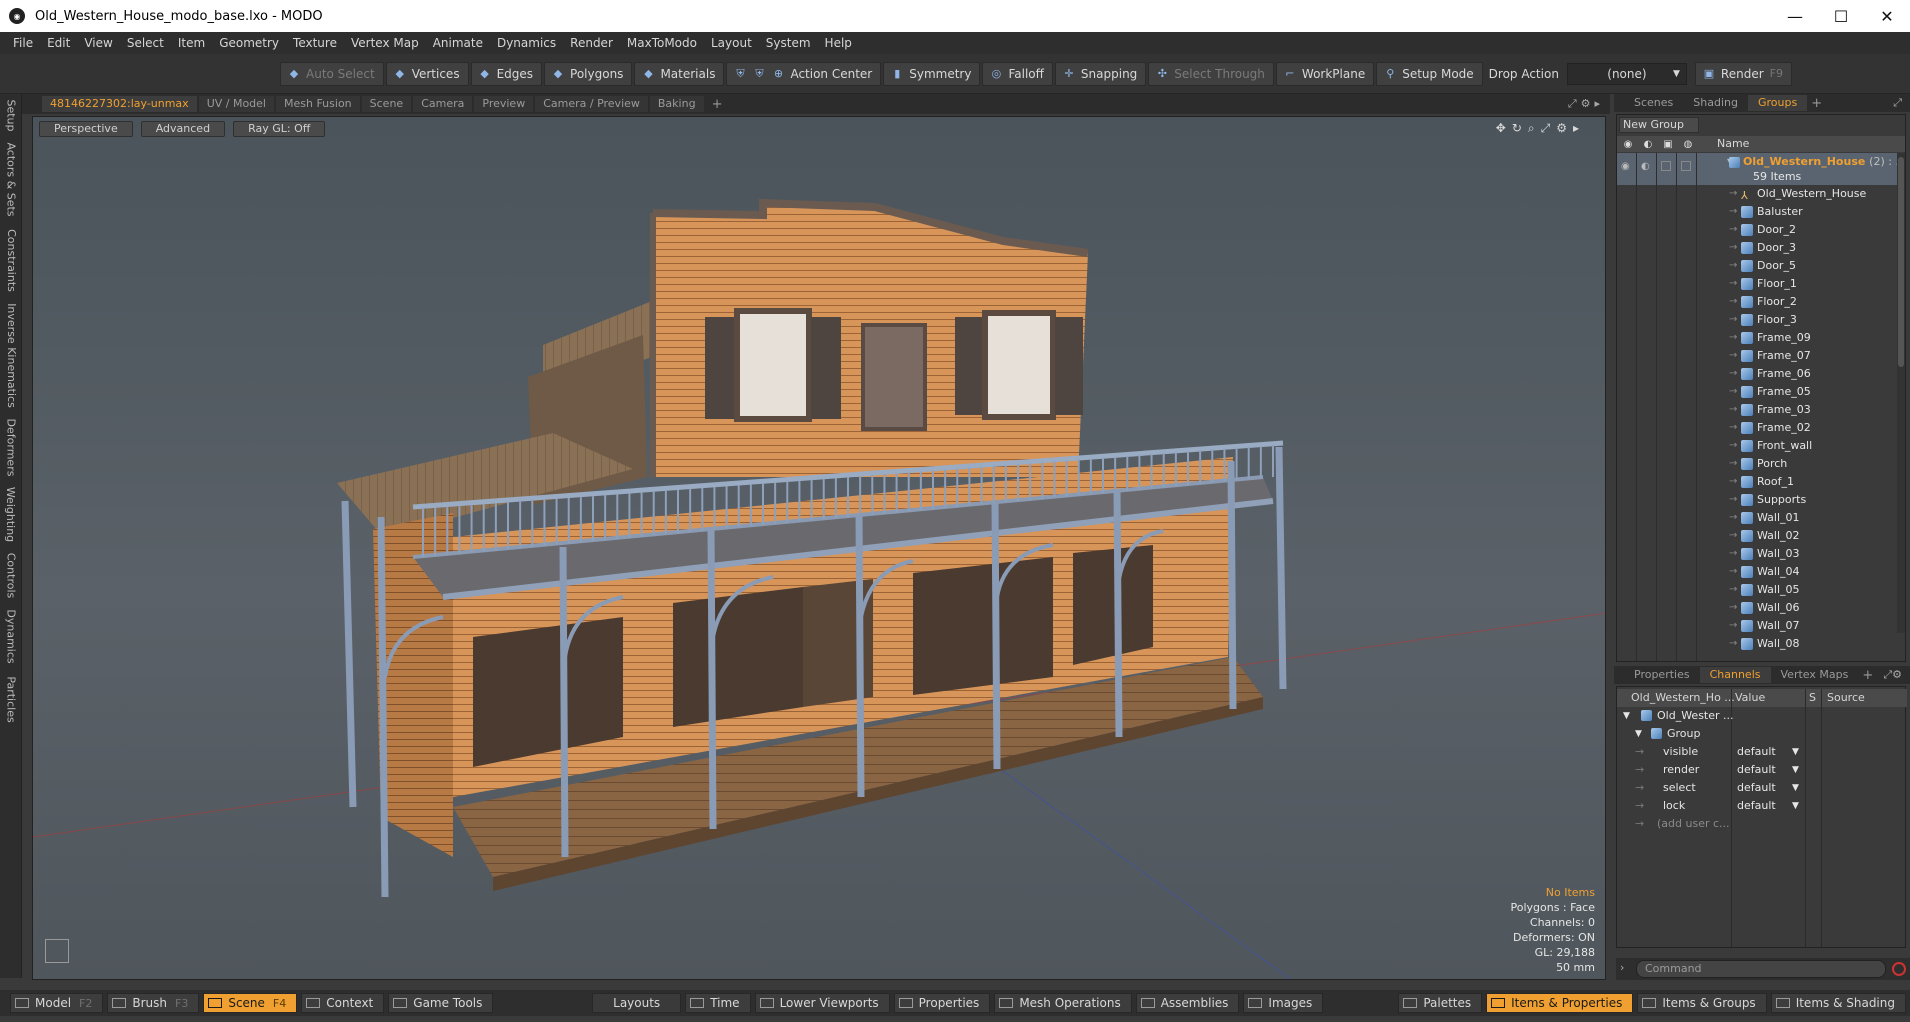  What do you see at coordinates (145, 43) in the screenshot?
I see `menu-select: Select` at bounding box center [145, 43].